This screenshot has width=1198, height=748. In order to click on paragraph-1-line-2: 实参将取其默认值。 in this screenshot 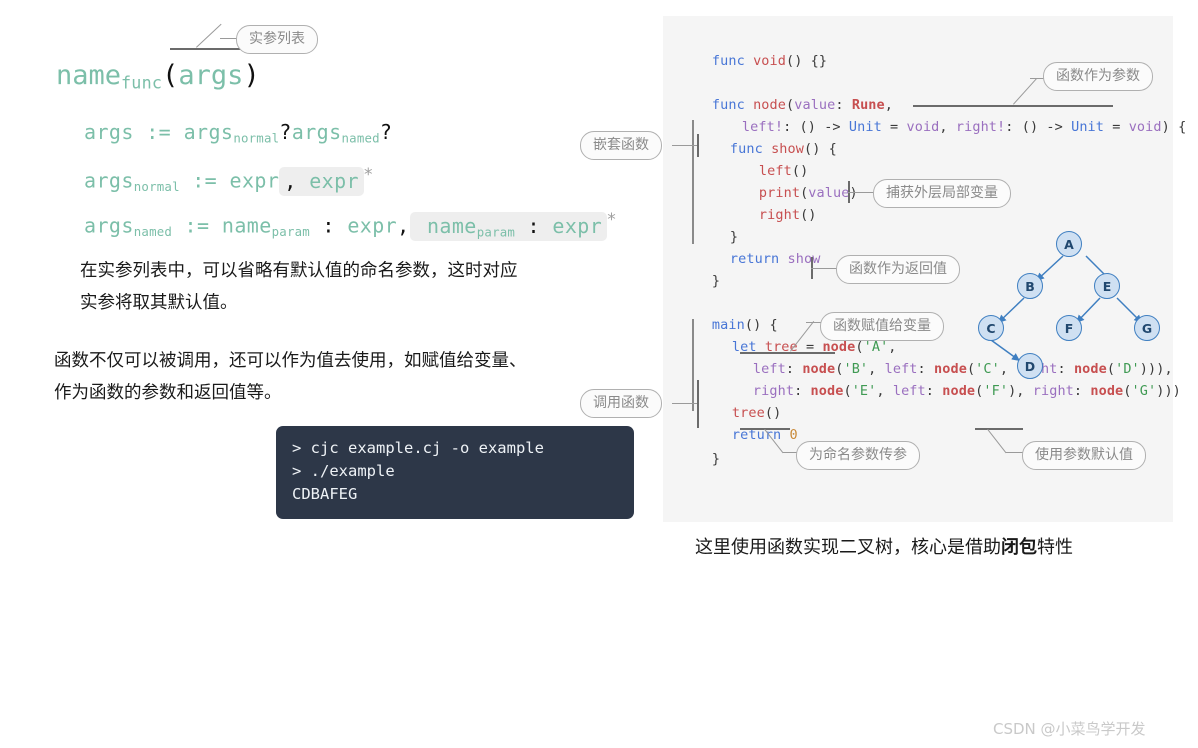, I will do `click(159, 303)`.